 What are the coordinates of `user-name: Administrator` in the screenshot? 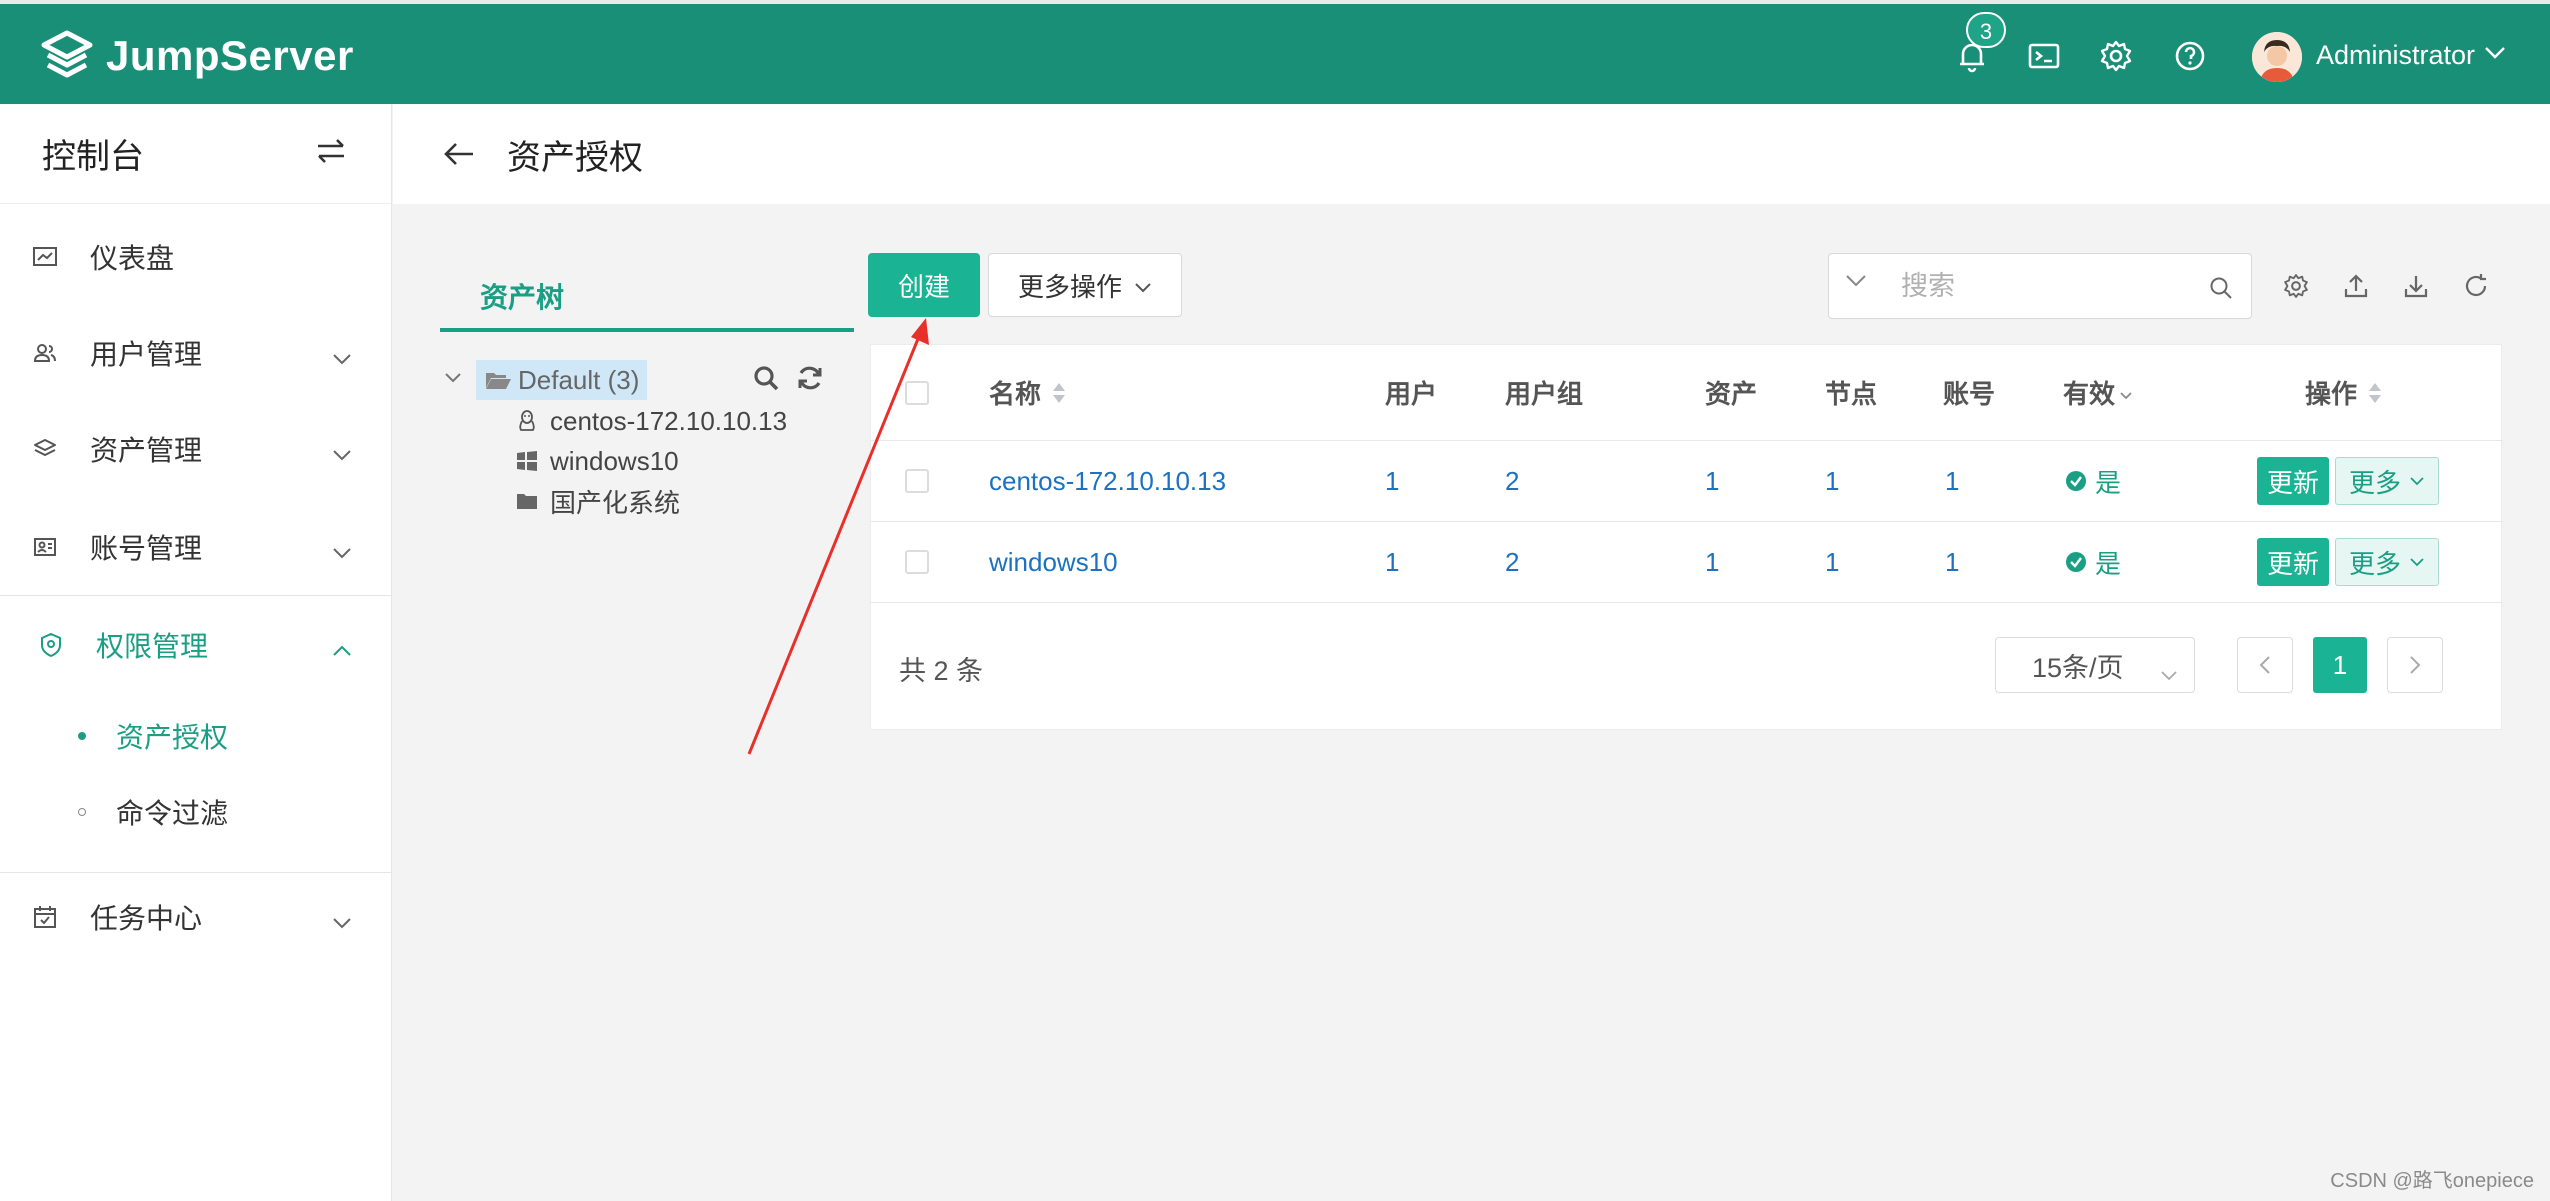 It's located at (2395, 55).